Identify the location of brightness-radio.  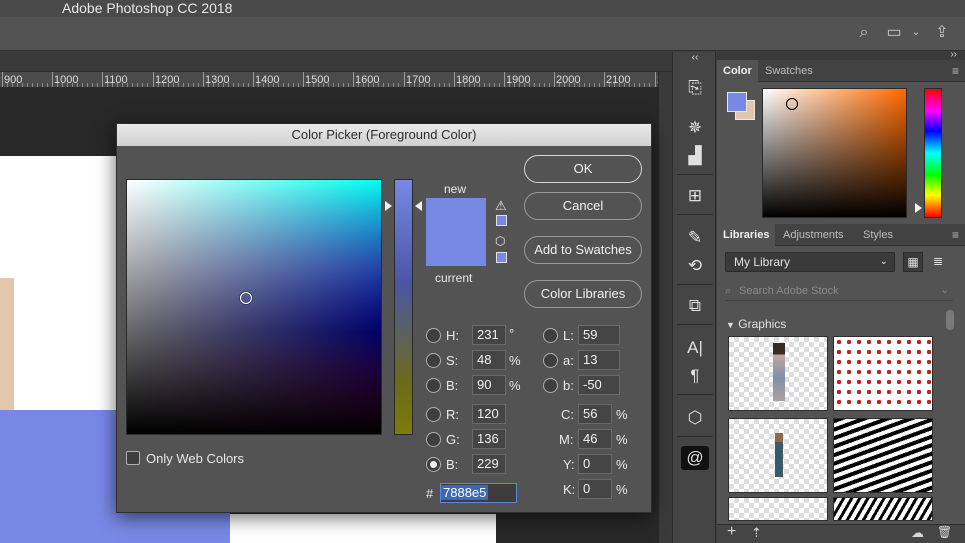
(433, 385).